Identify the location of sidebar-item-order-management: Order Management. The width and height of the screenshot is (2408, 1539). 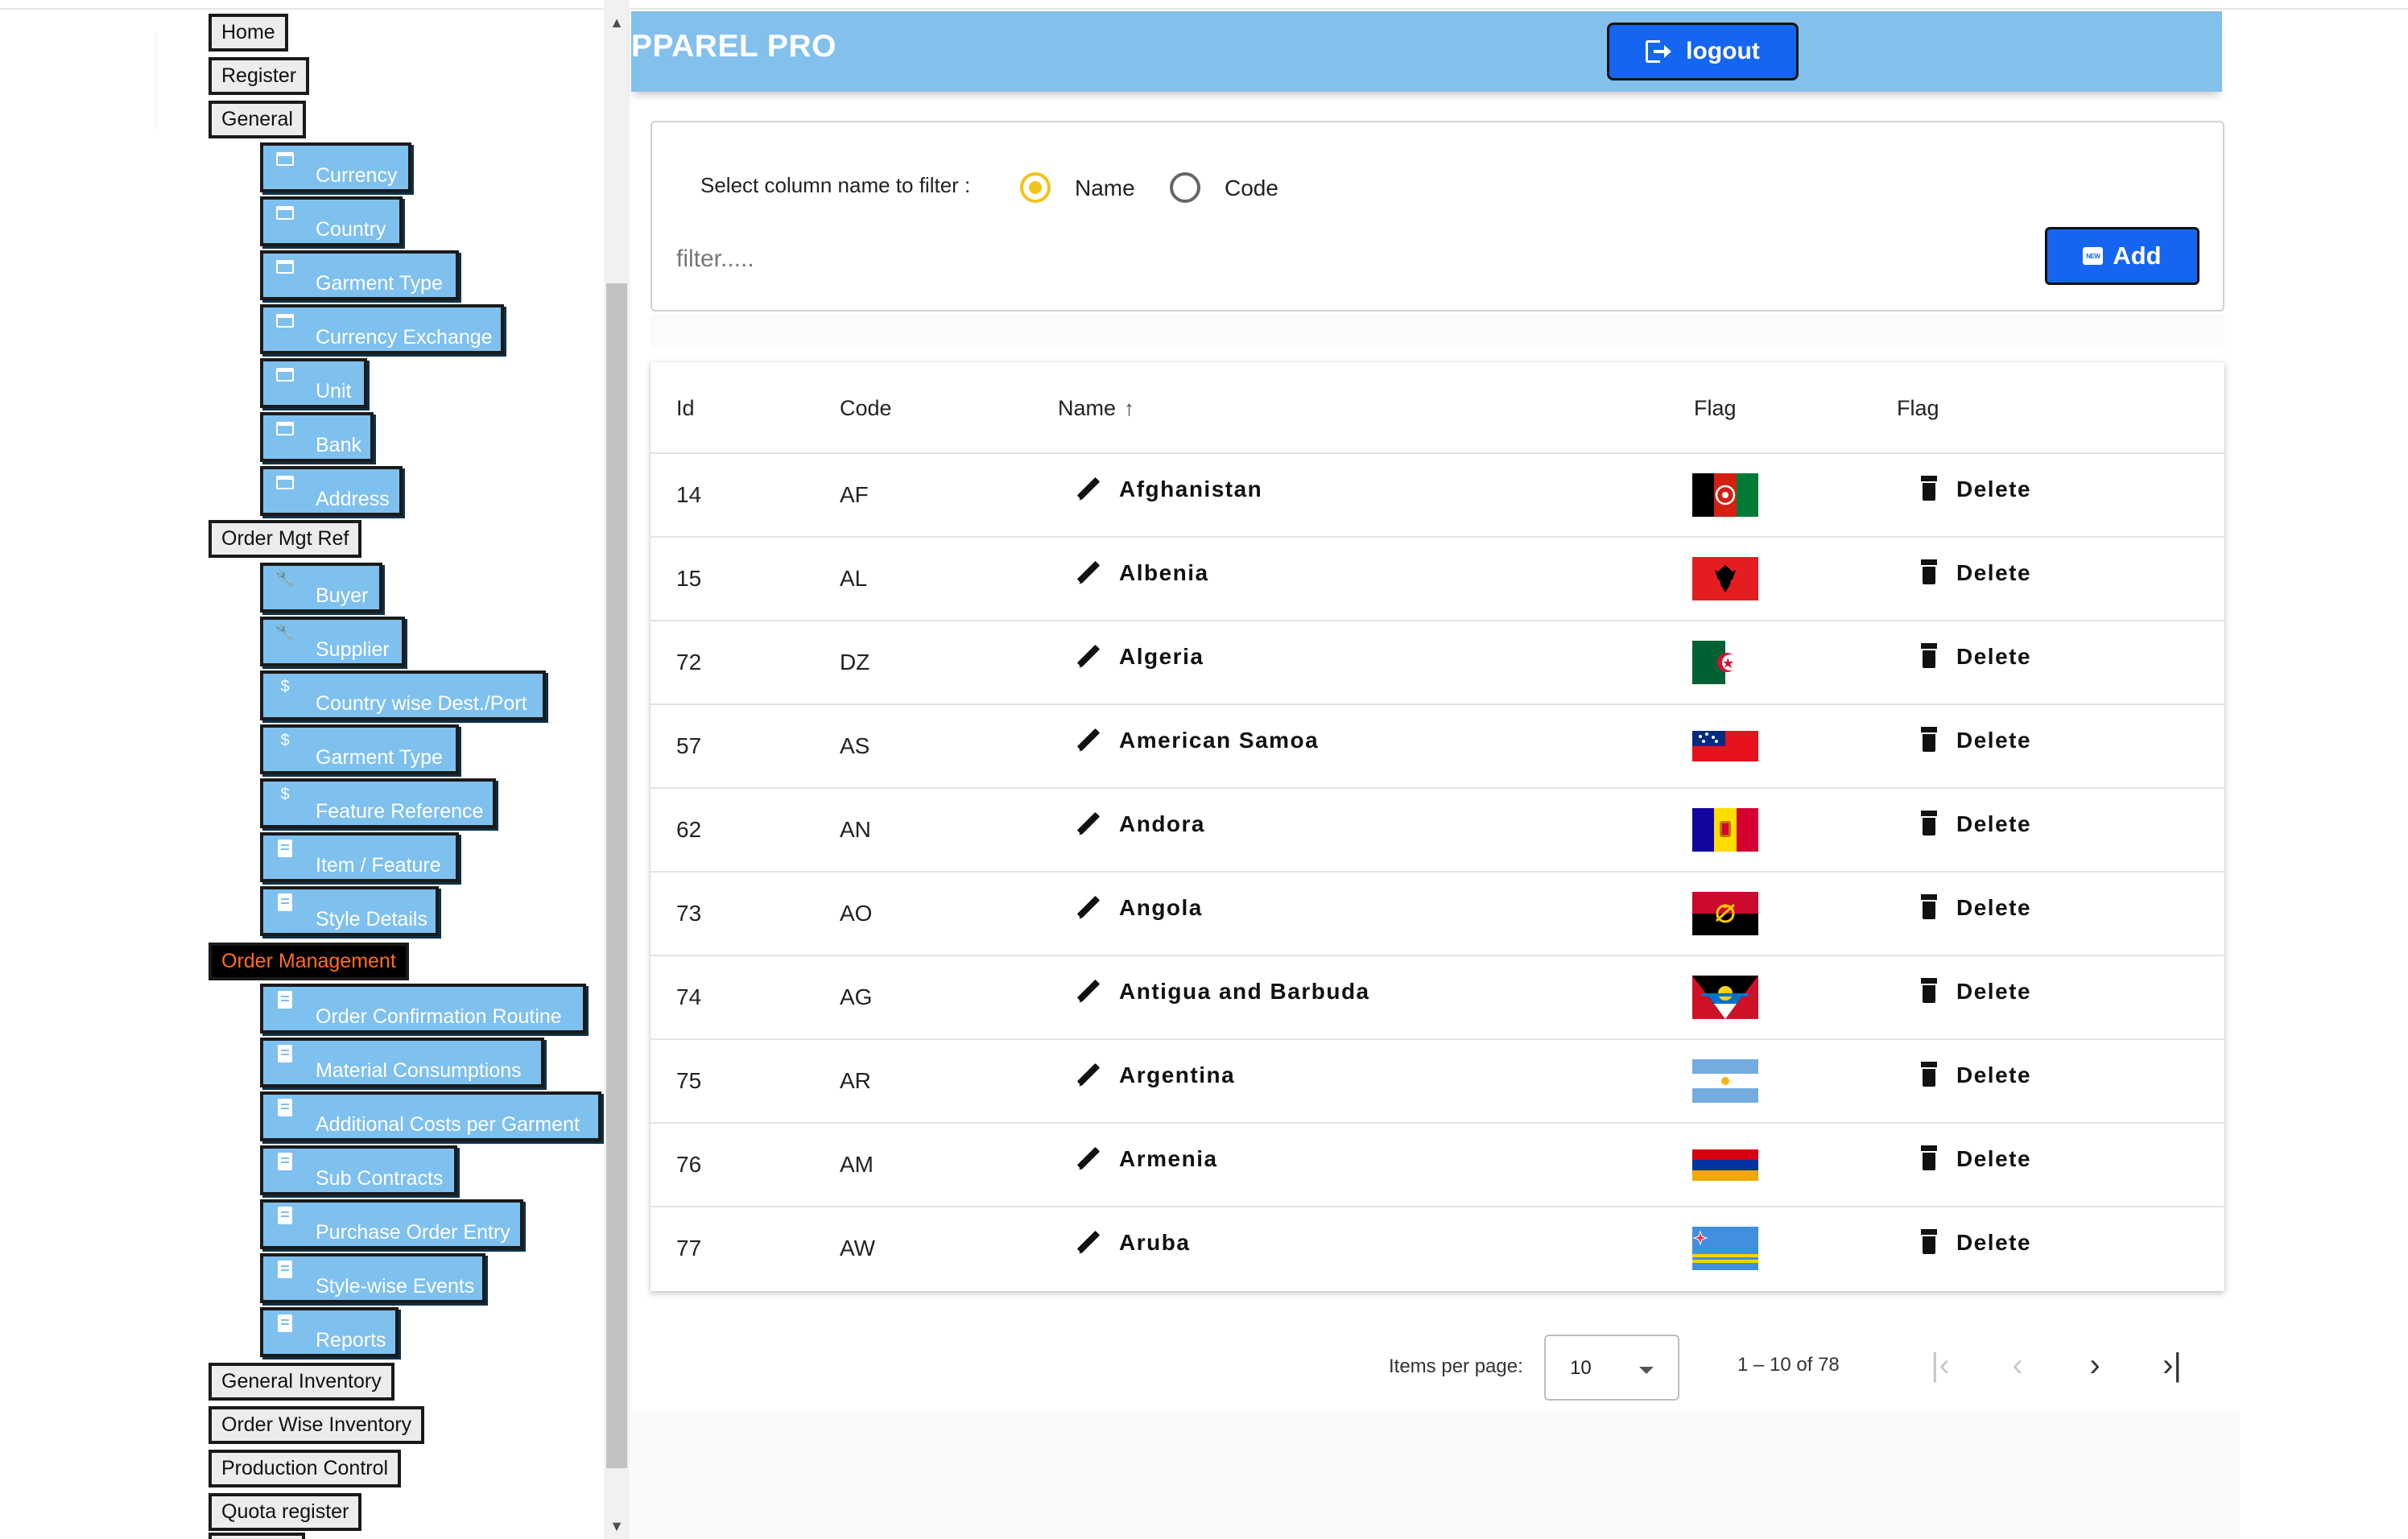
(309, 961).